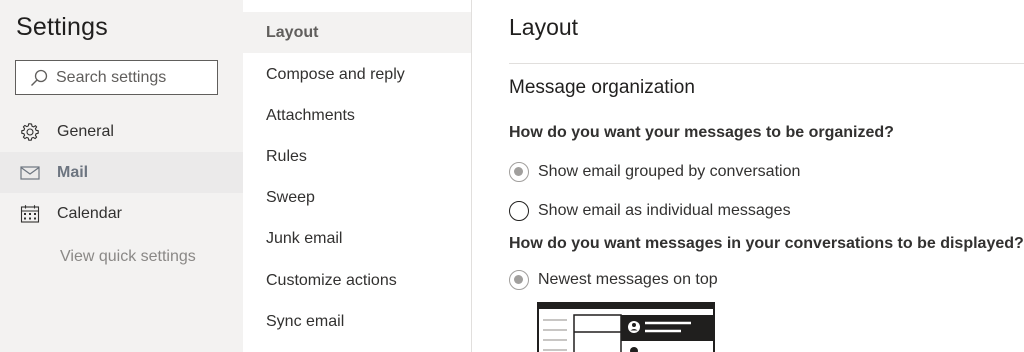  I want to click on title-divider, so click(766, 63).